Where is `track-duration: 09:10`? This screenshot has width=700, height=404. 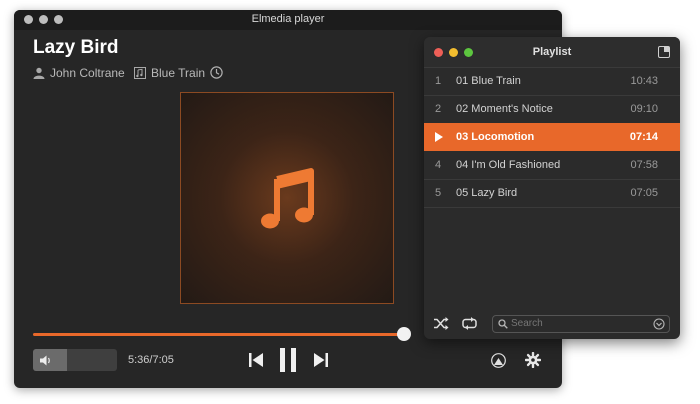 track-duration: 09:10 is located at coordinates (644, 109).